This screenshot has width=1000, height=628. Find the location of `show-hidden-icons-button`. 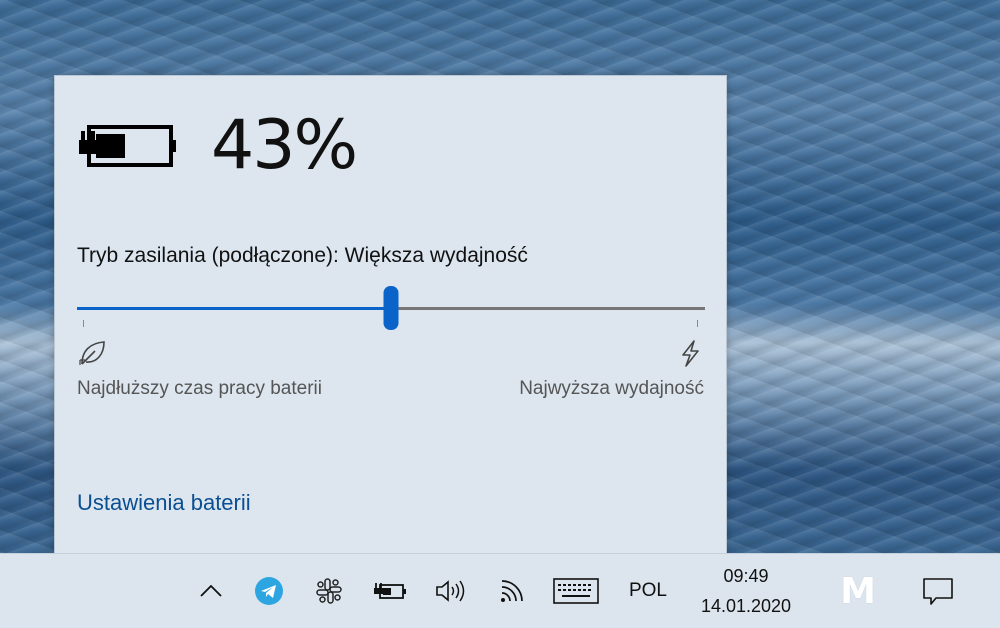

show-hidden-icons-button is located at coordinates (211, 591).